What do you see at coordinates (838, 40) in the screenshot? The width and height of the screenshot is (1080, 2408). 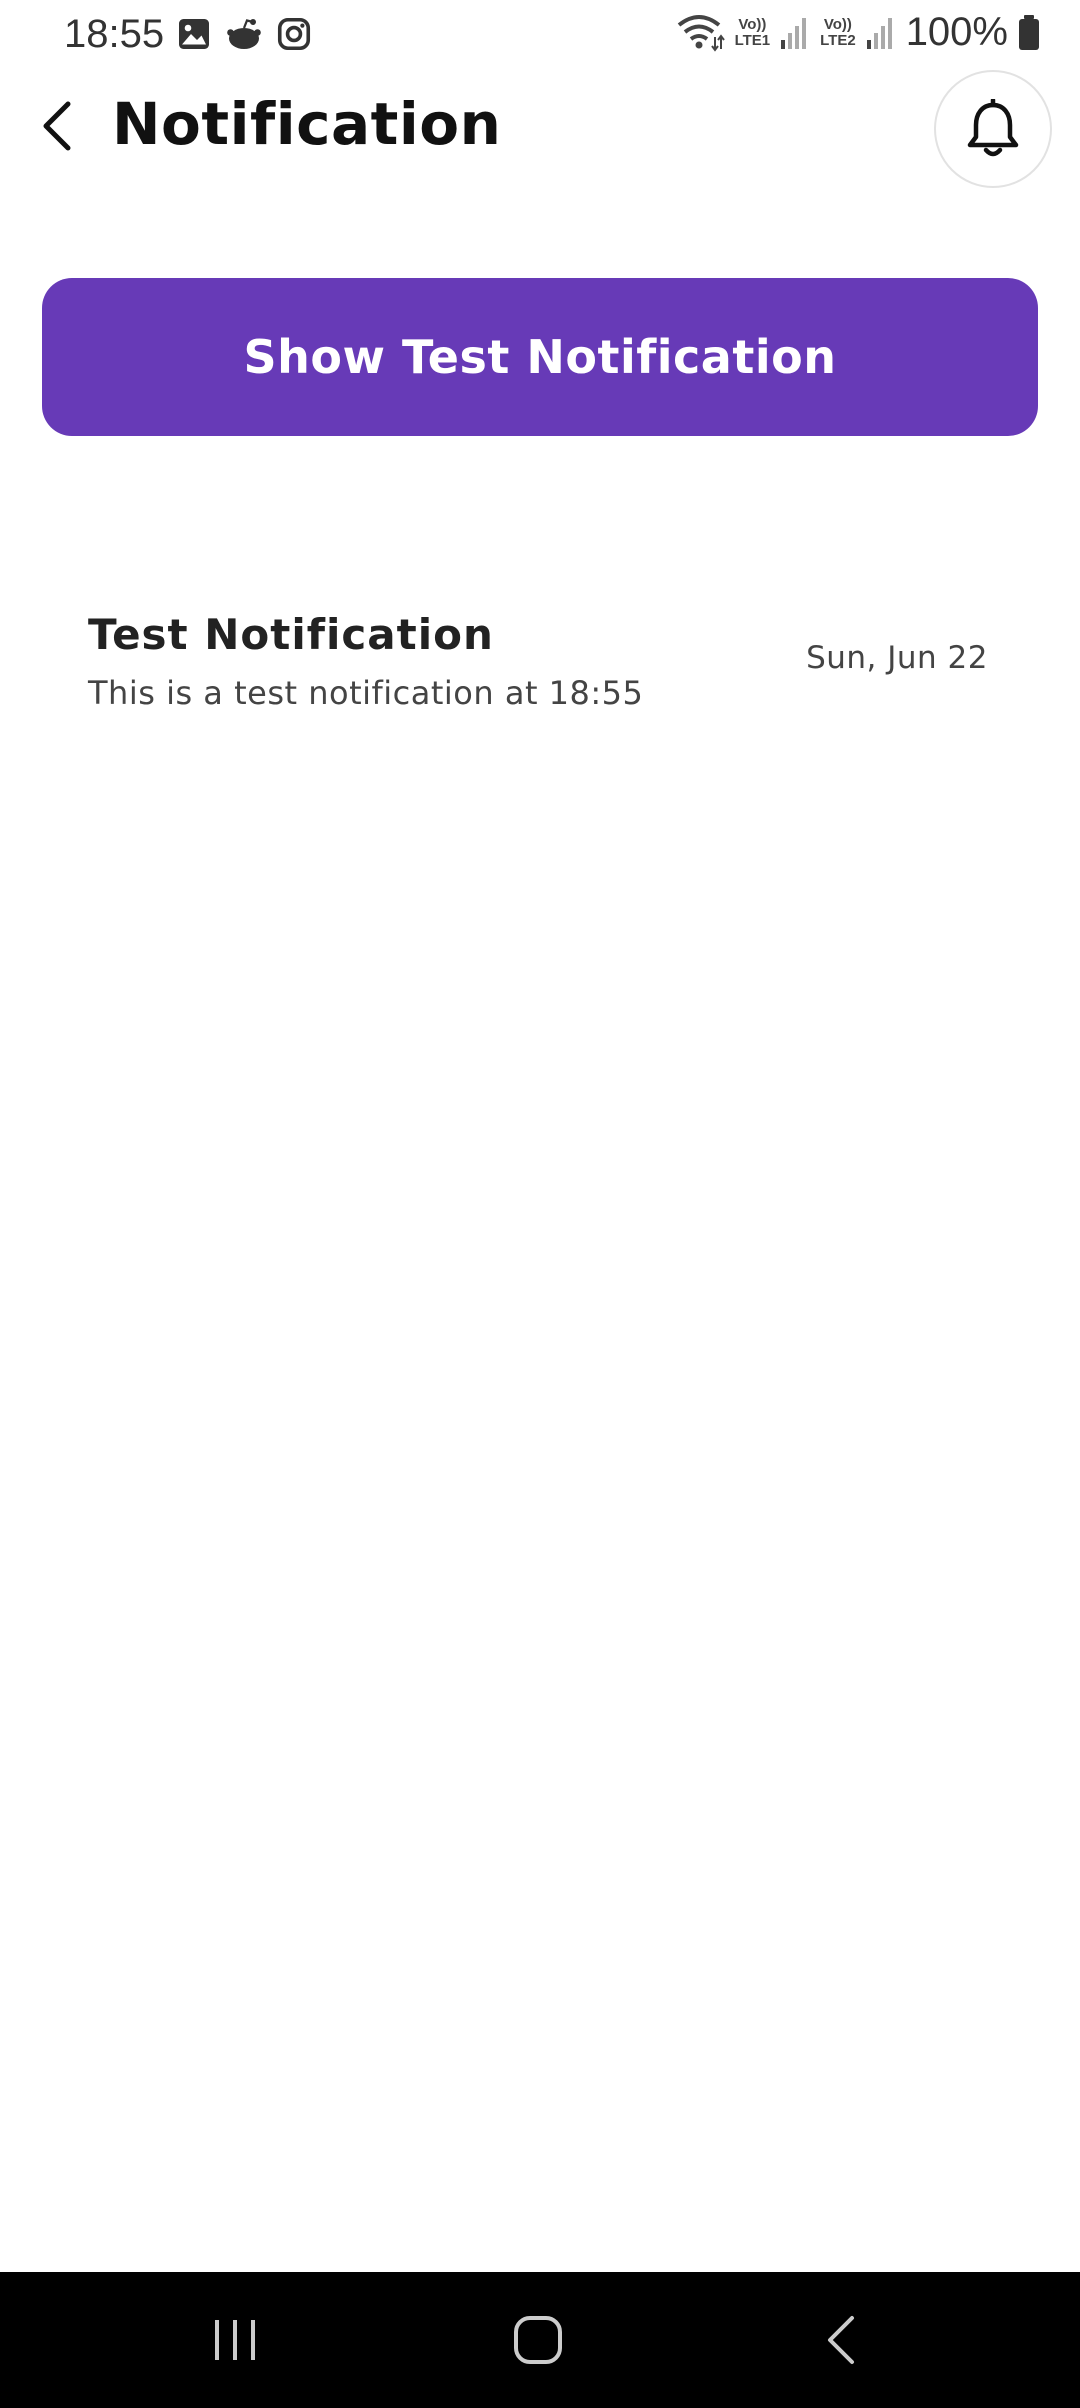 I see `lte-label: LTE2` at bounding box center [838, 40].